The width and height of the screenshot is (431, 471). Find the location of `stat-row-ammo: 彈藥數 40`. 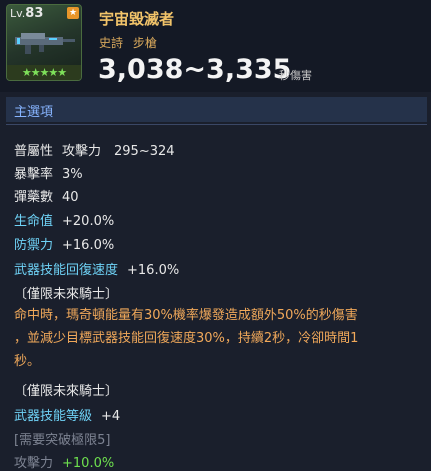

stat-row-ammo: 彈藥數 40 is located at coordinates (46, 195).